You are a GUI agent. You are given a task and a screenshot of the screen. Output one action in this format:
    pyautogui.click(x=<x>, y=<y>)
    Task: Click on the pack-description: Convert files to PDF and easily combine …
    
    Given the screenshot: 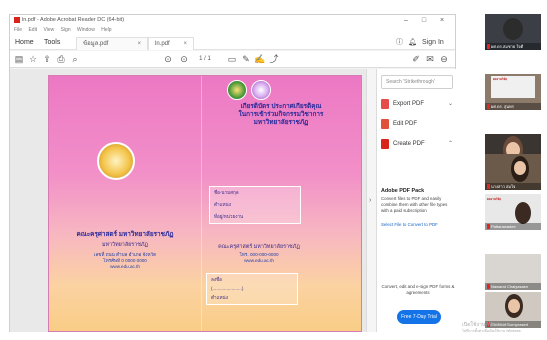 What is the action you would take?
    pyautogui.click(x=414, y=204)
    